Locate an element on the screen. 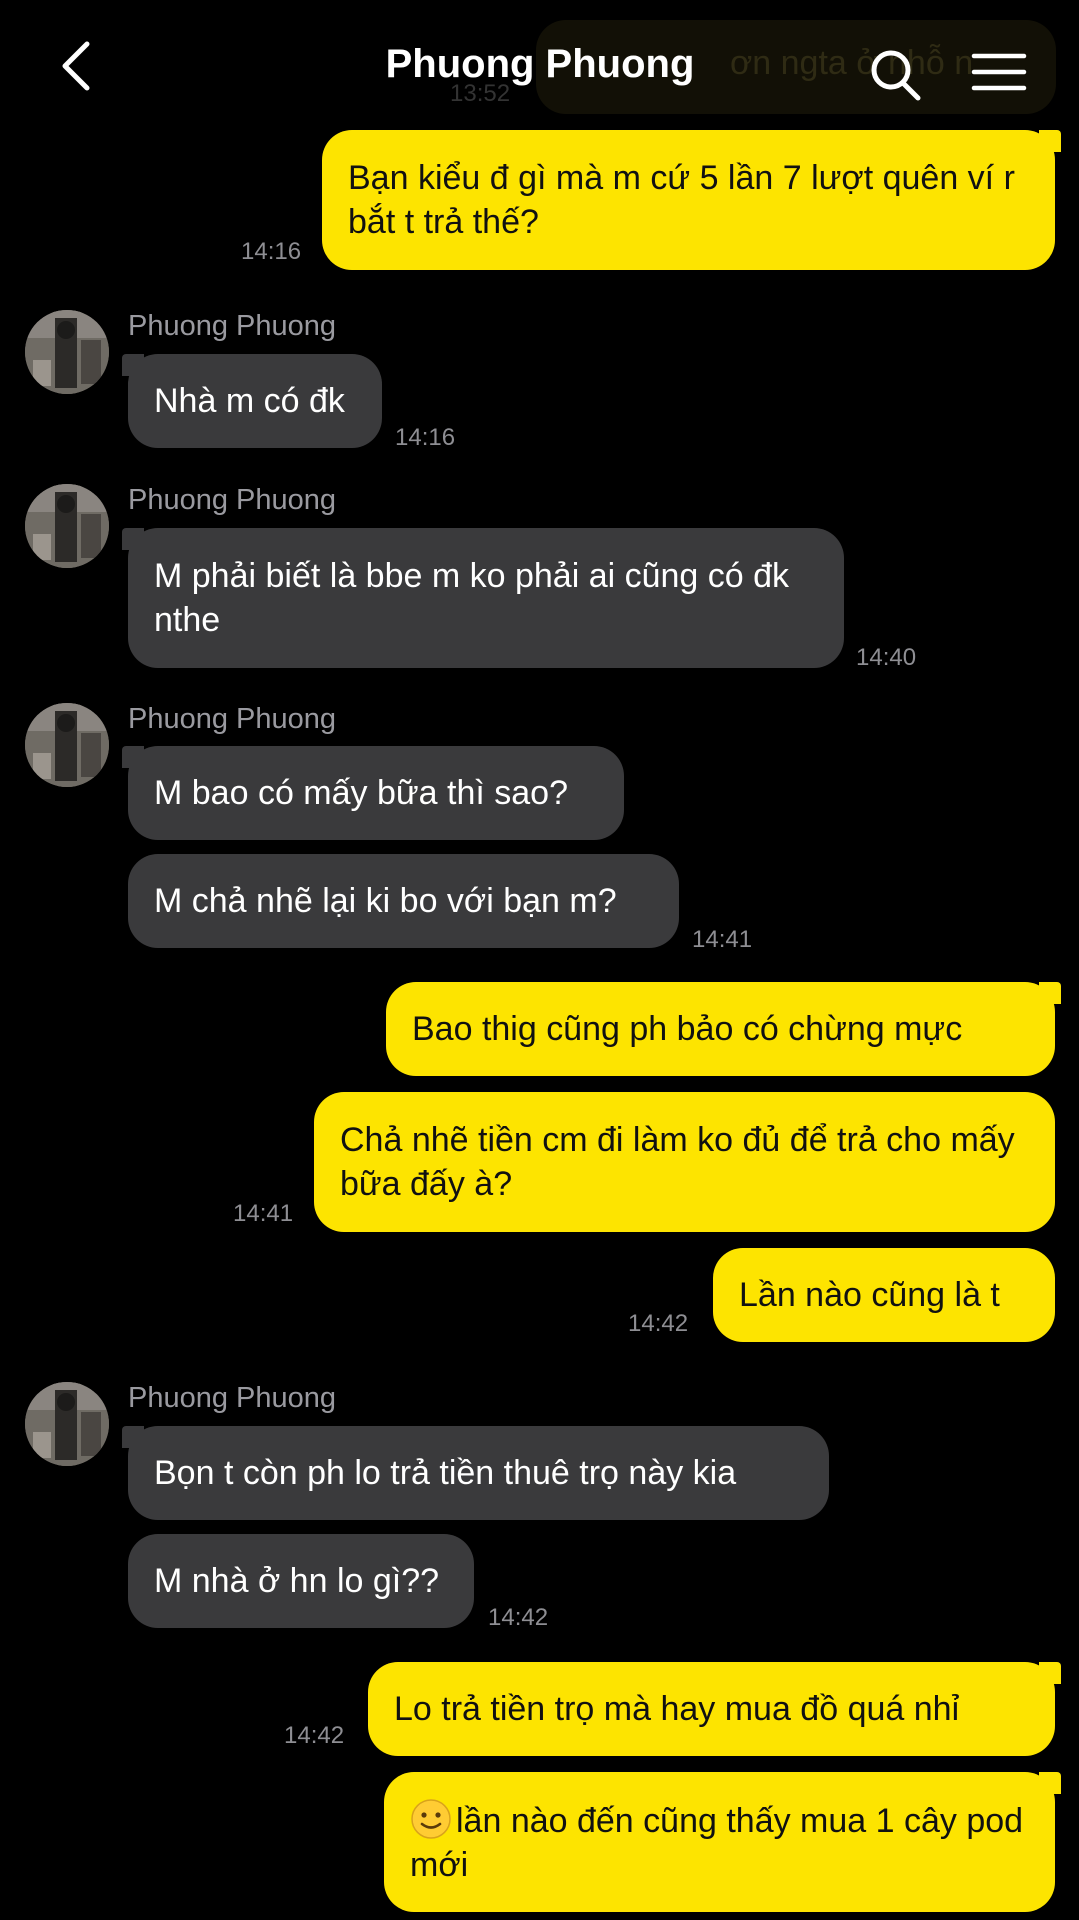  chevron-left-icon is located at coordinates (76, 66).